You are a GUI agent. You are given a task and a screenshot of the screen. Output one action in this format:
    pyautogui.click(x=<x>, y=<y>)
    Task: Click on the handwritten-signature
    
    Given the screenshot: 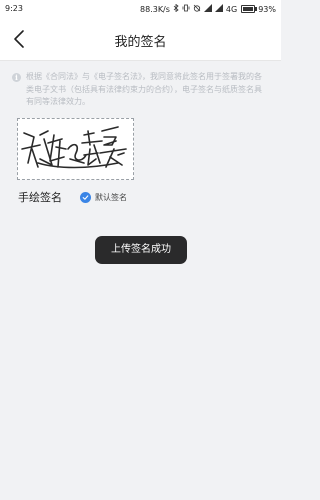 What is the action you would take?
    pyautogui.click(x=74, y=147)
    